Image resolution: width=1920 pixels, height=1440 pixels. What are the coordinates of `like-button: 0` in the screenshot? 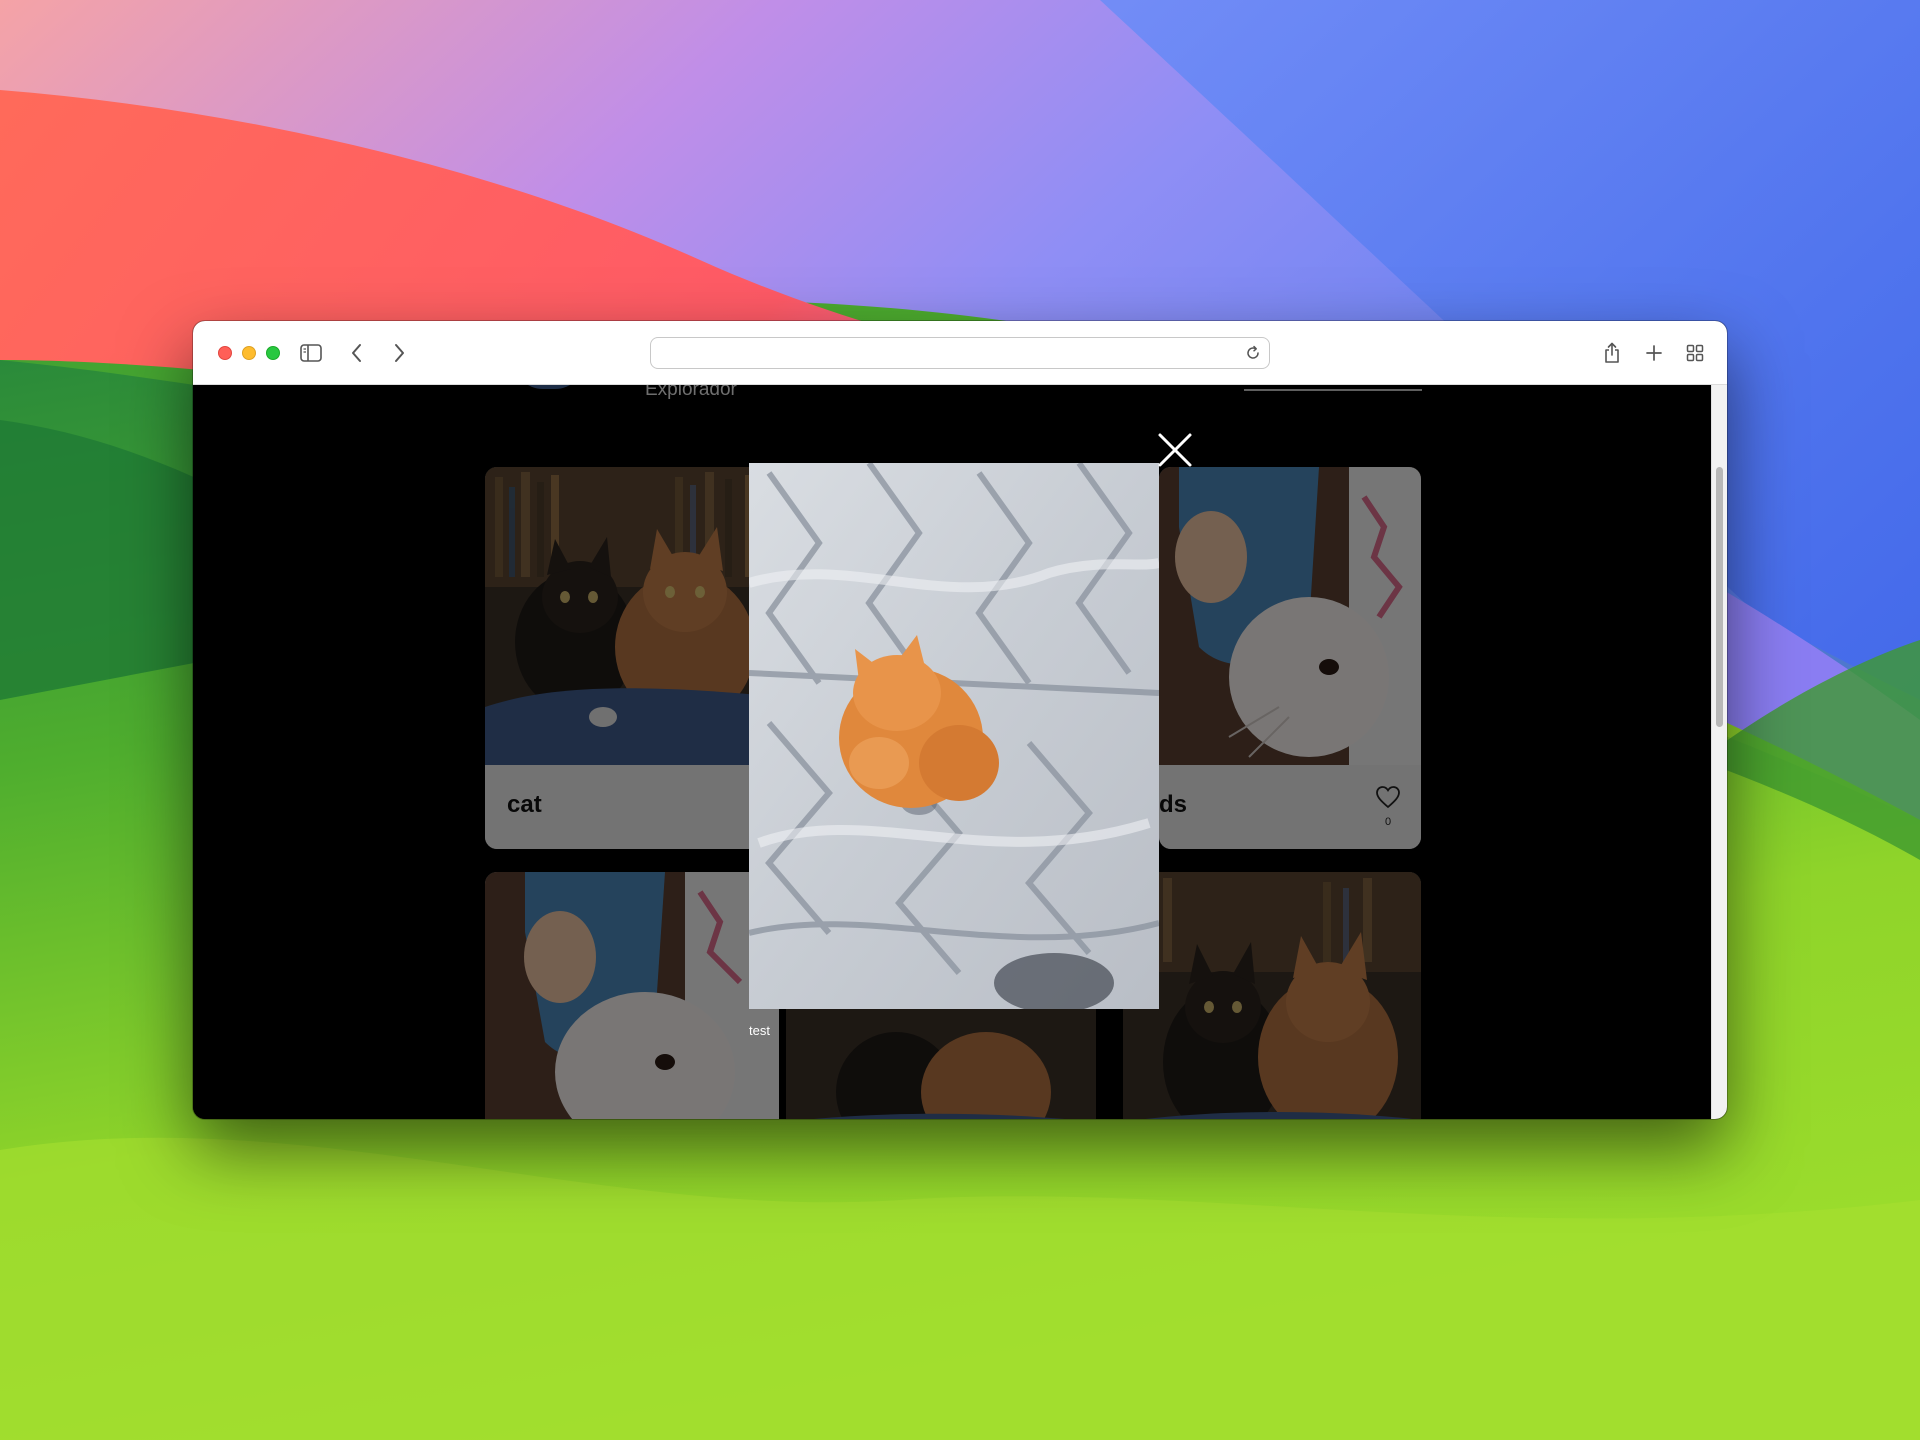 It's located at (1388, 806).